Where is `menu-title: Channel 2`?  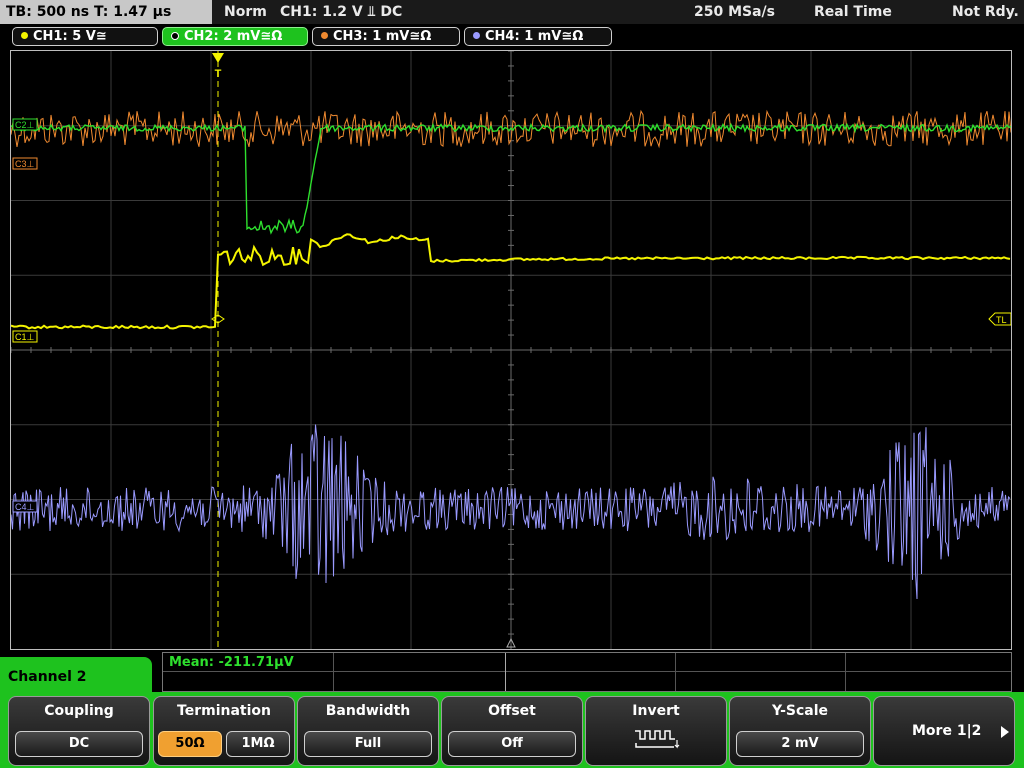
menu-title: Channel 2 is located at coordinates (76, 677).